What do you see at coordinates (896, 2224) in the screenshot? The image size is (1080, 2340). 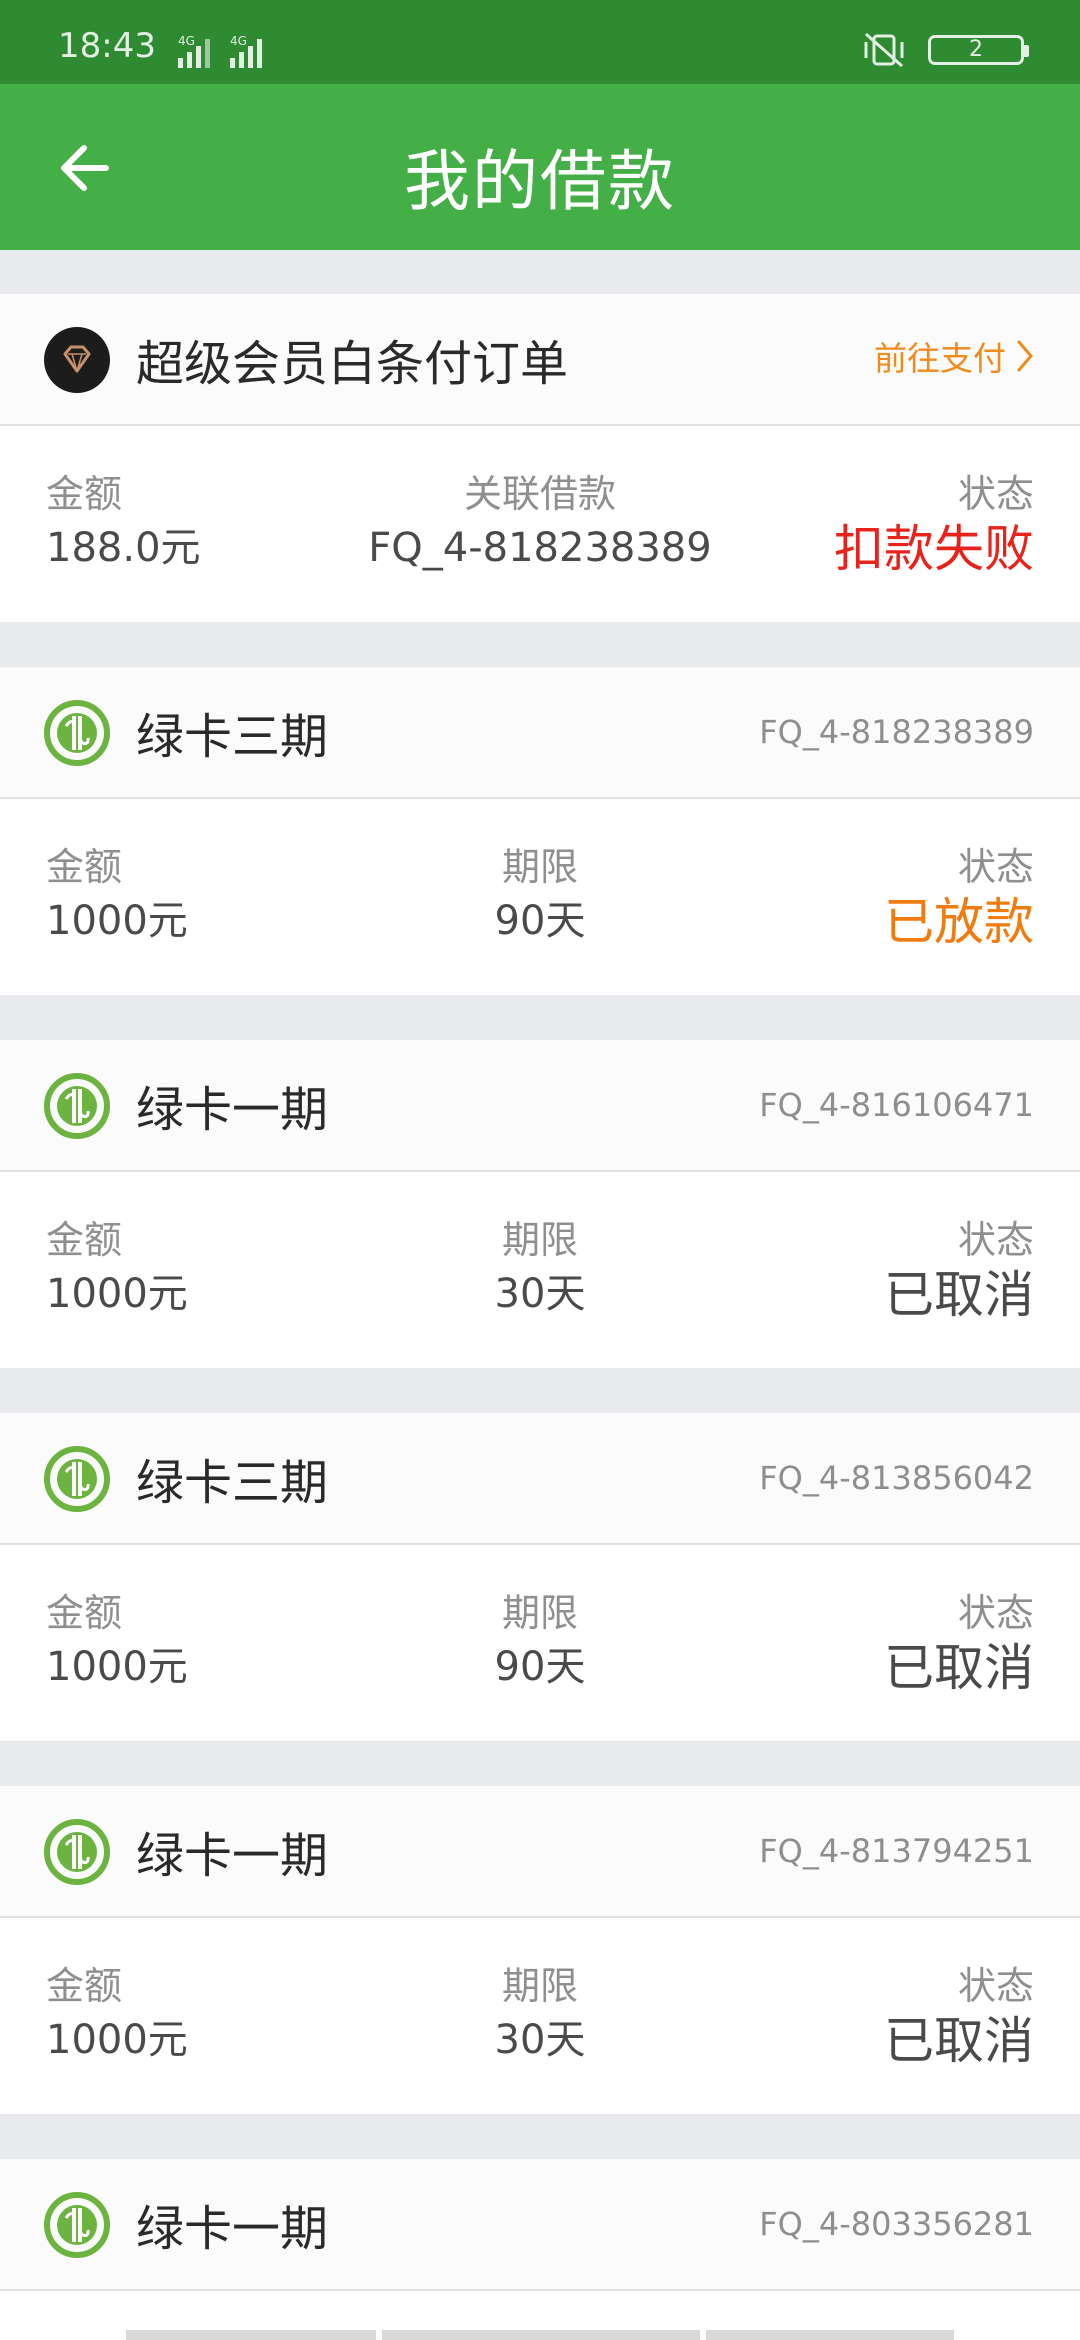 I see `loan-id: FQ_4-803356281` at bounding box center [896, 2224].